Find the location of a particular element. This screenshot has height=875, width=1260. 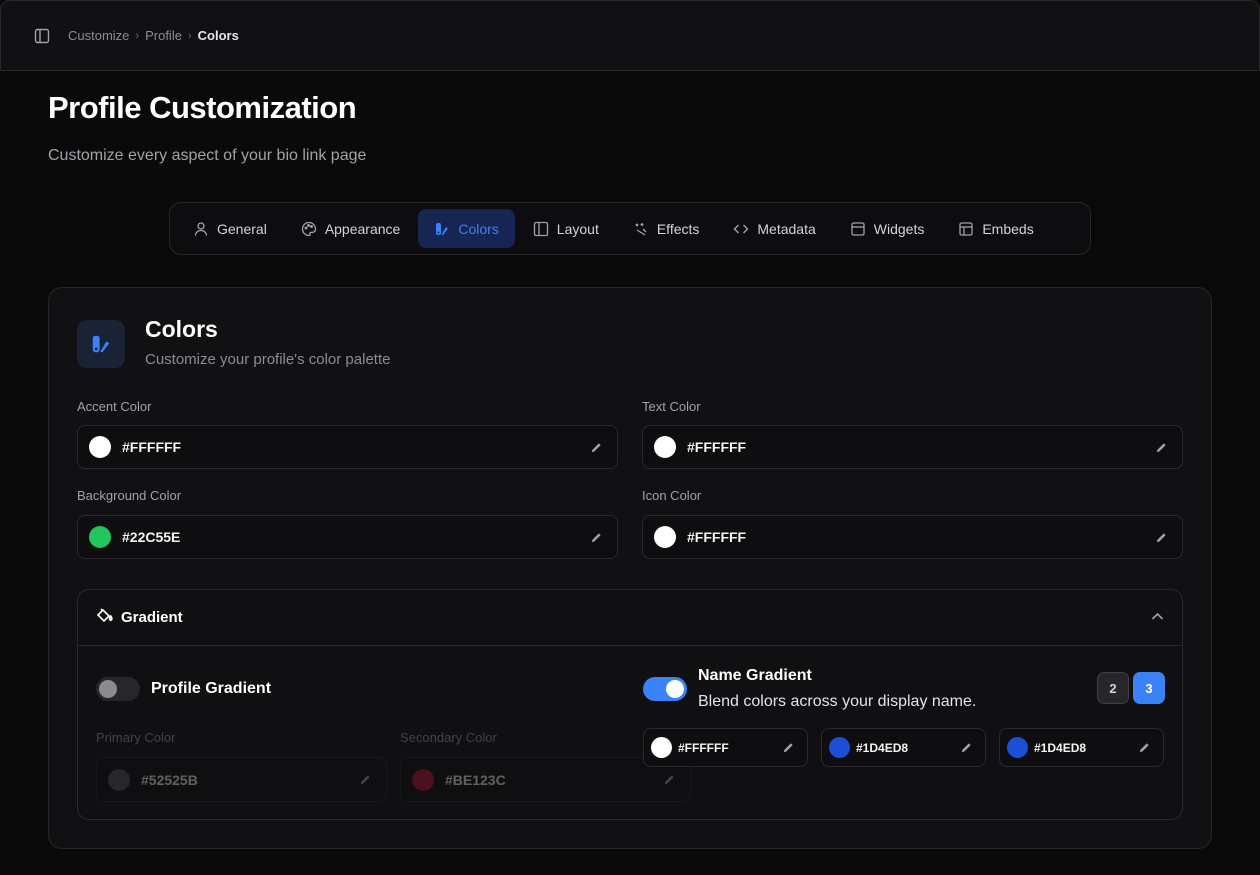

tab-label: Metadata is located at coordinates (786, 228).